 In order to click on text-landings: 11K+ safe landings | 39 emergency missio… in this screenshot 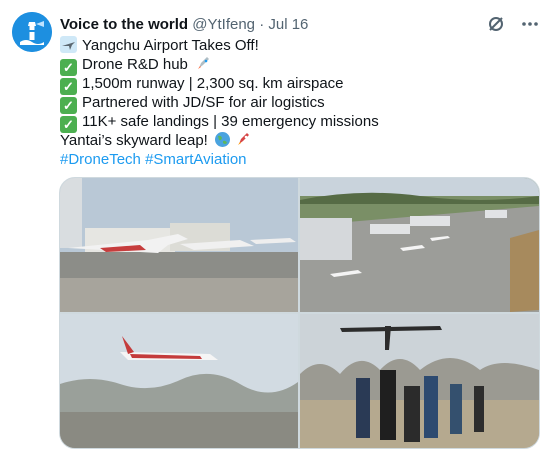, I will do `click(230, 121)`.